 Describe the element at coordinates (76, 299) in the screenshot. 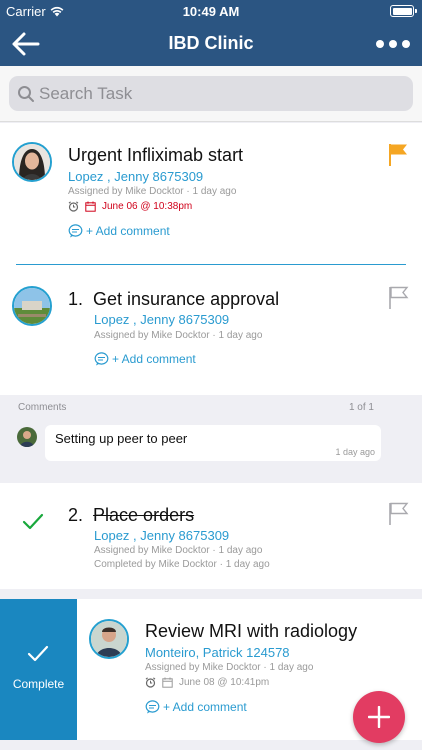

I see `task-number: 1.` at that location.